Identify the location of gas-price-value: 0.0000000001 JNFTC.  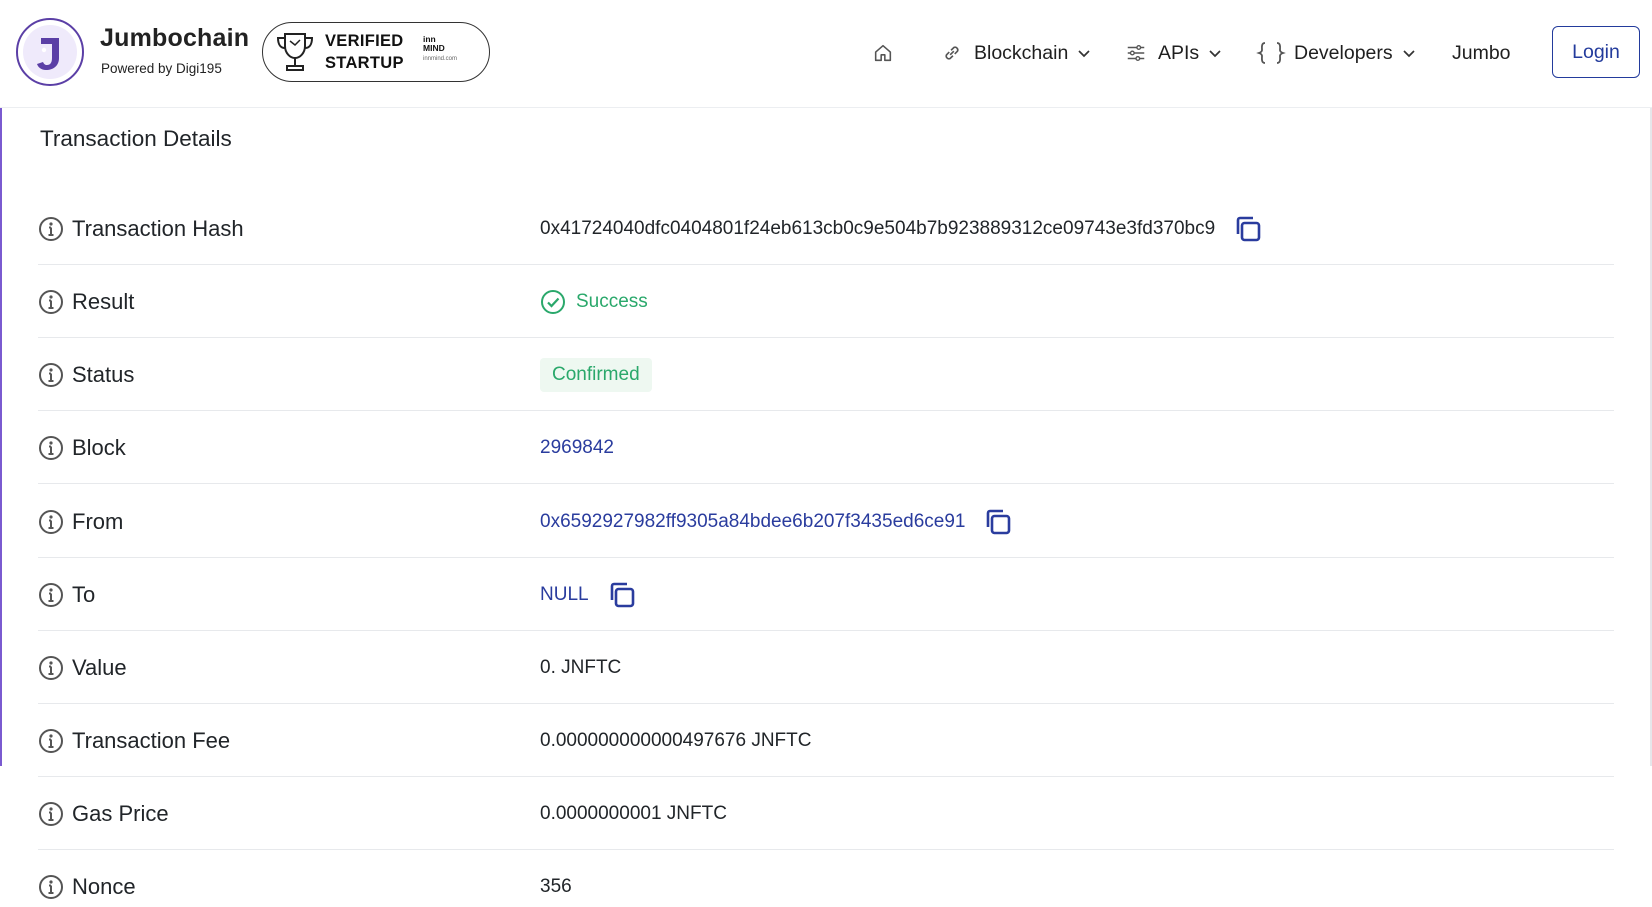
(633, 813).